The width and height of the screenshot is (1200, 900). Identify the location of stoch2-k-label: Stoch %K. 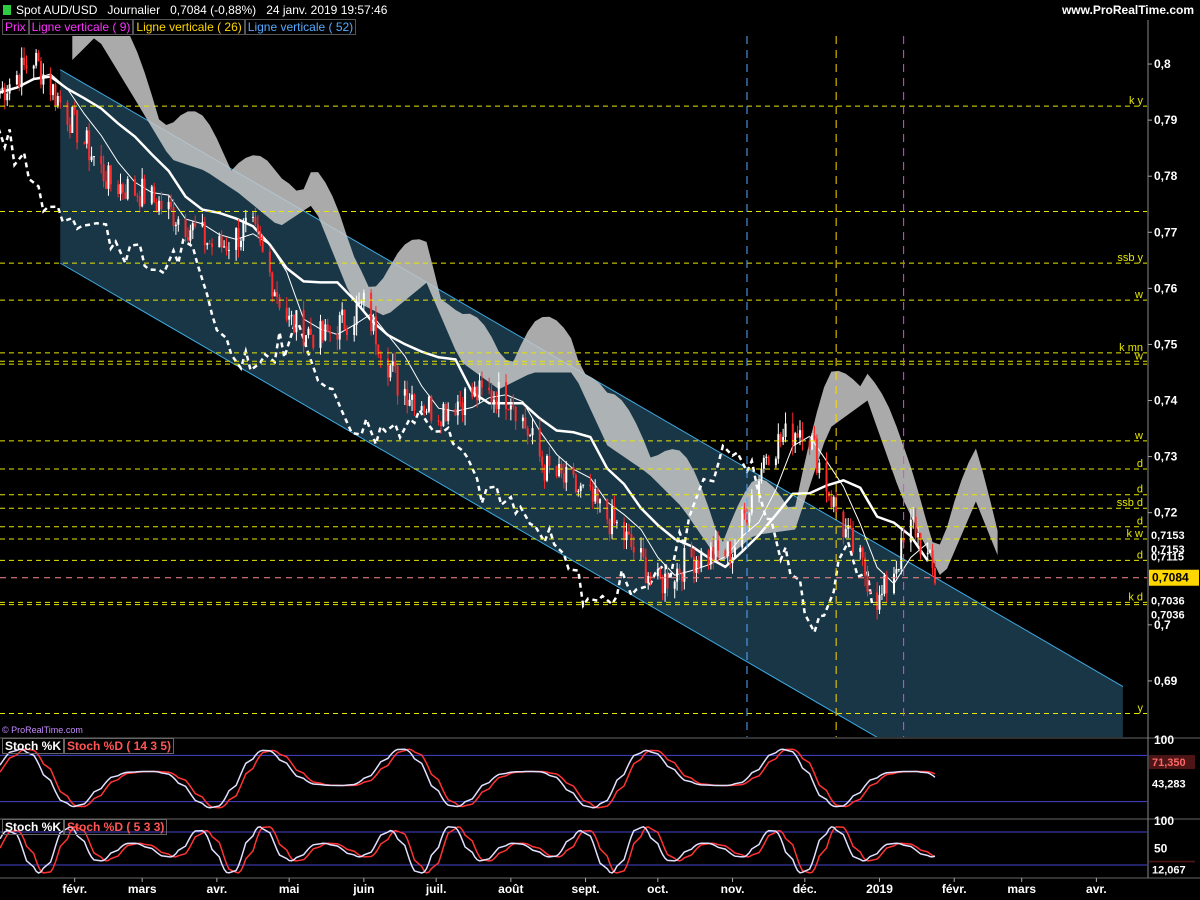
(33, 827).